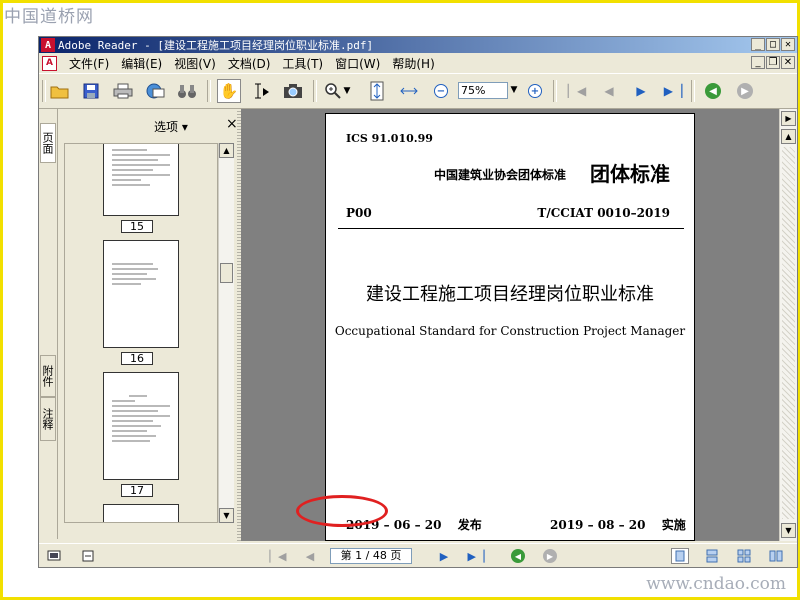  I want to click on issue-label: 发布, so click(469, 525).